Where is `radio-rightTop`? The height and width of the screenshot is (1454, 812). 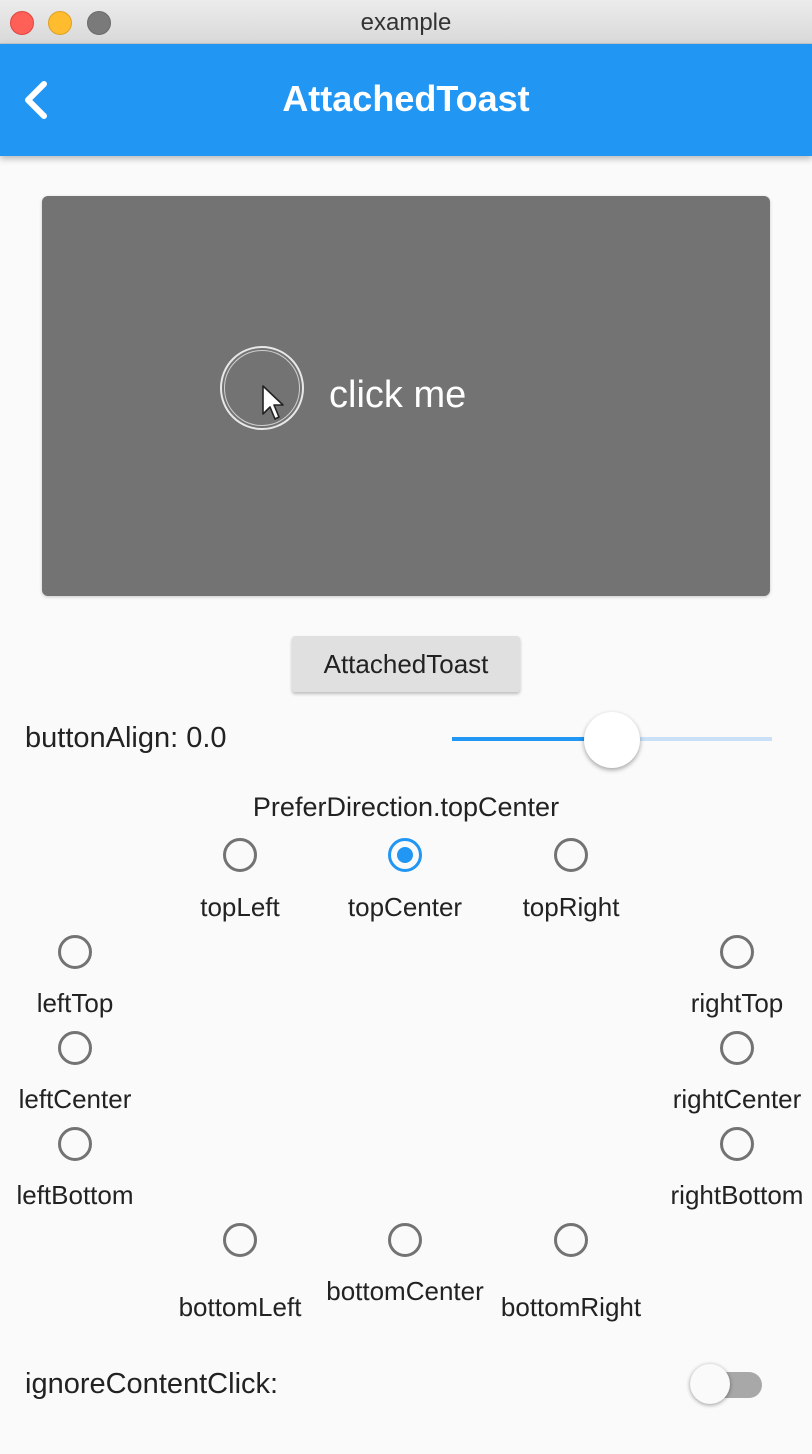
radio-rightTop is located at coordinates (737, 952).